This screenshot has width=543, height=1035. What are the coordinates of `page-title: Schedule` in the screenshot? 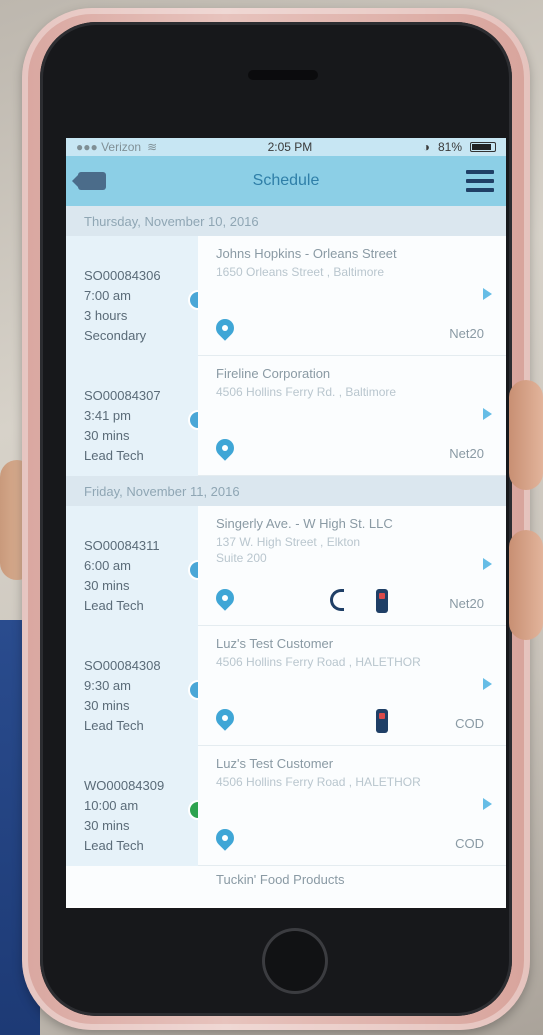 It's located at (286, 180).